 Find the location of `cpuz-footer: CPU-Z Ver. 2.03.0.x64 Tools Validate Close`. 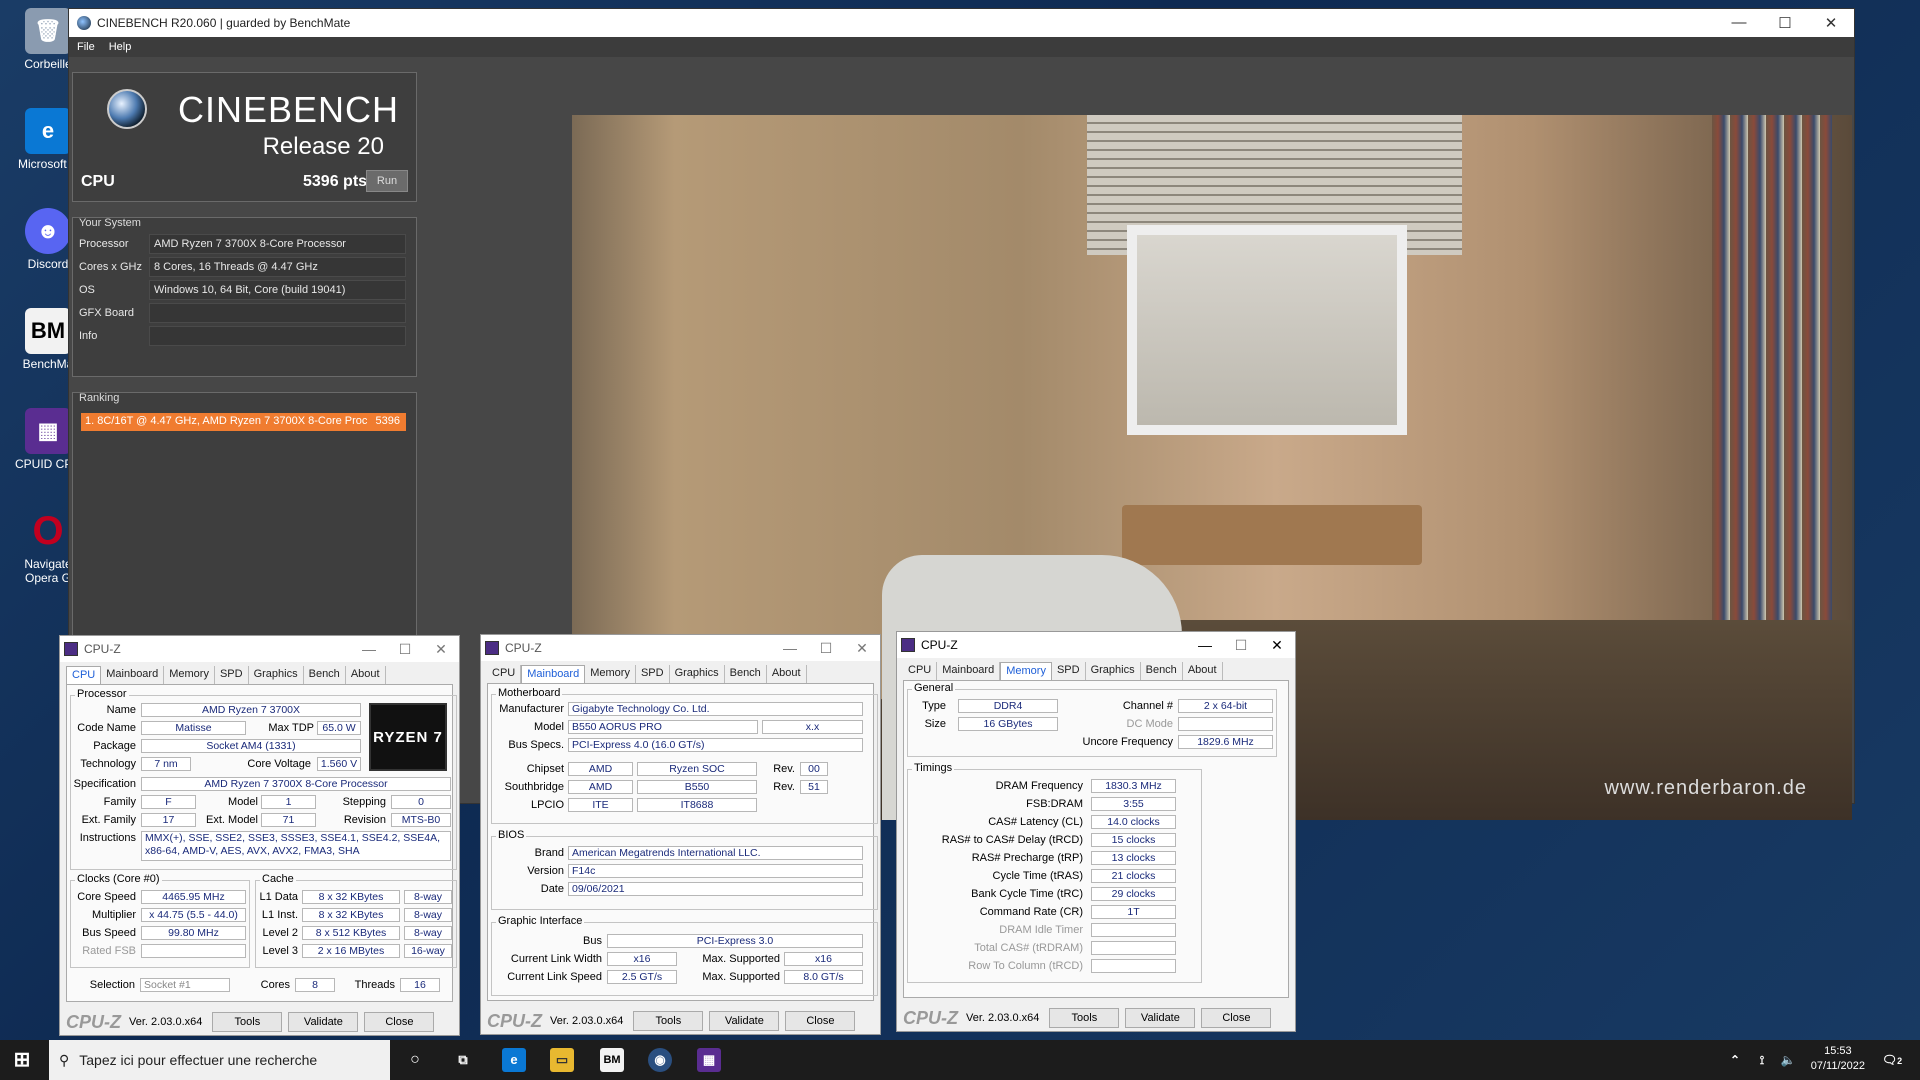

cpuz-footer: CPU-Z Ver. 2.03.0.x64 Tools Validate Close is located at coordinates (680, 1021).